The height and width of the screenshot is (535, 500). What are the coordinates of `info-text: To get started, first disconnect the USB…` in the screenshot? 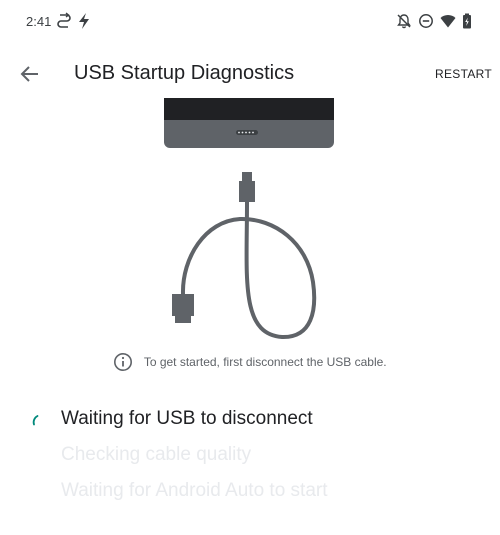 It's located at (265, 362).